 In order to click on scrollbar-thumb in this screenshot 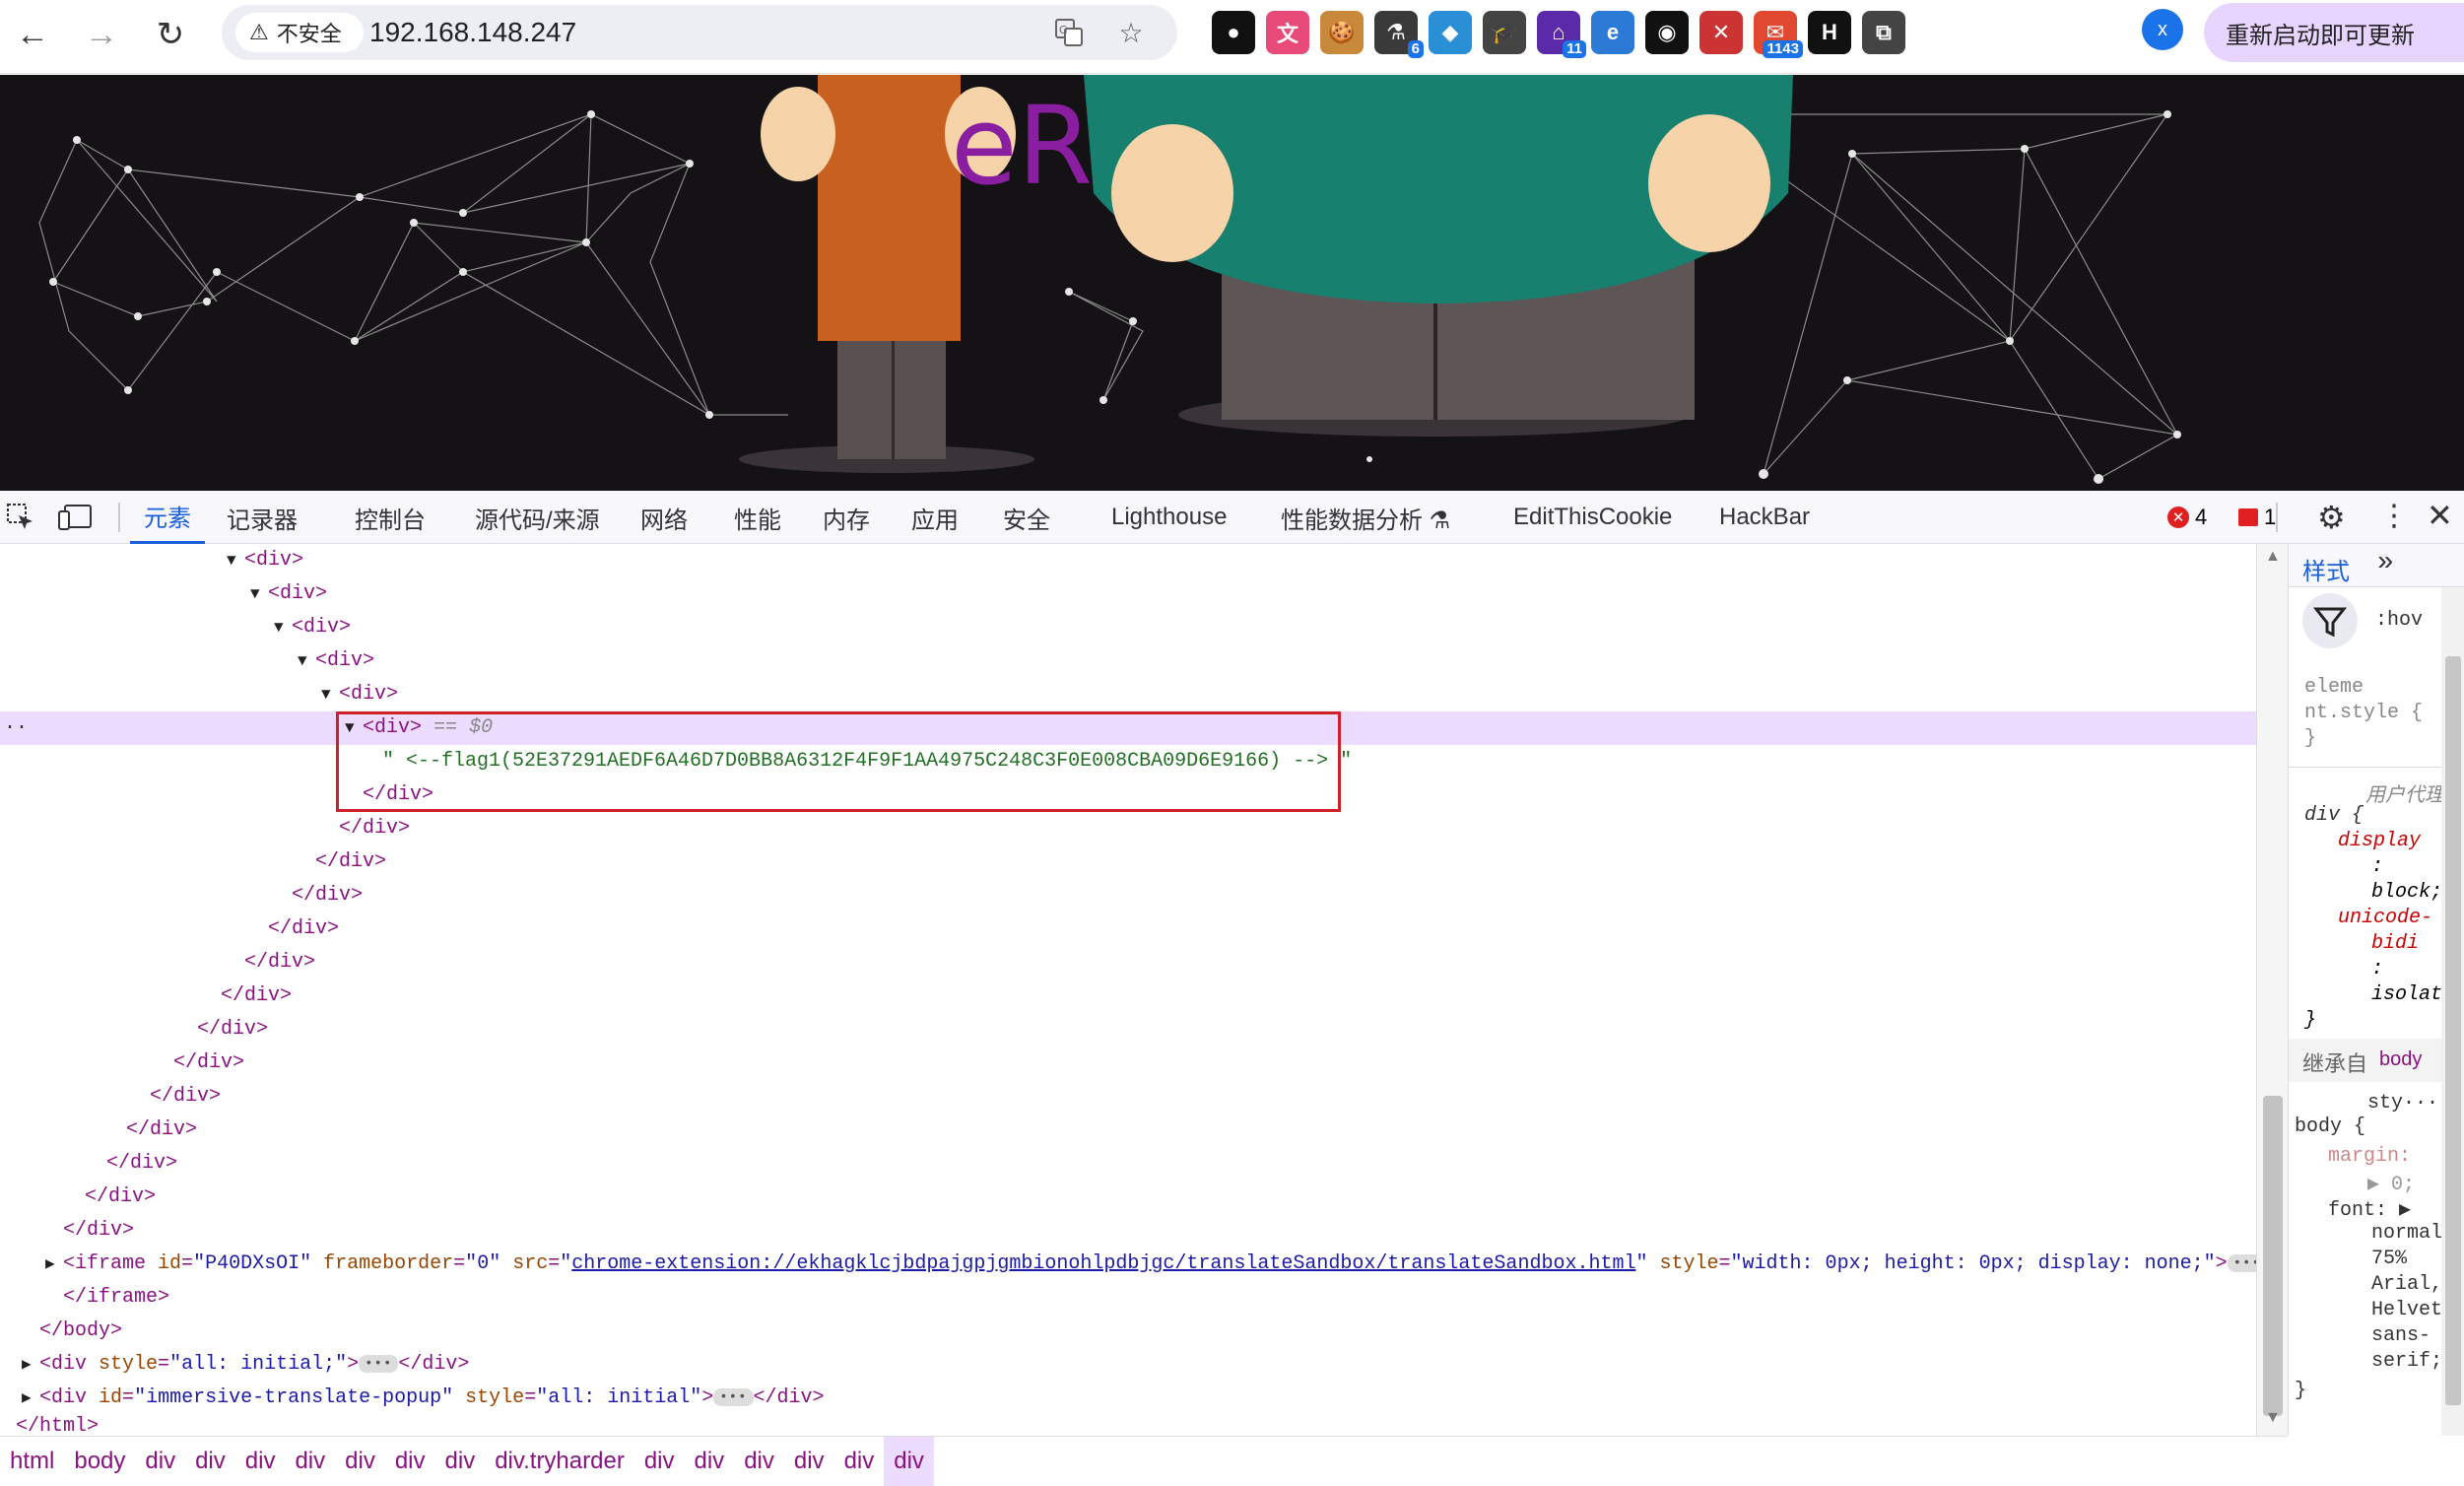, I will do `click(2273, 1256)`.